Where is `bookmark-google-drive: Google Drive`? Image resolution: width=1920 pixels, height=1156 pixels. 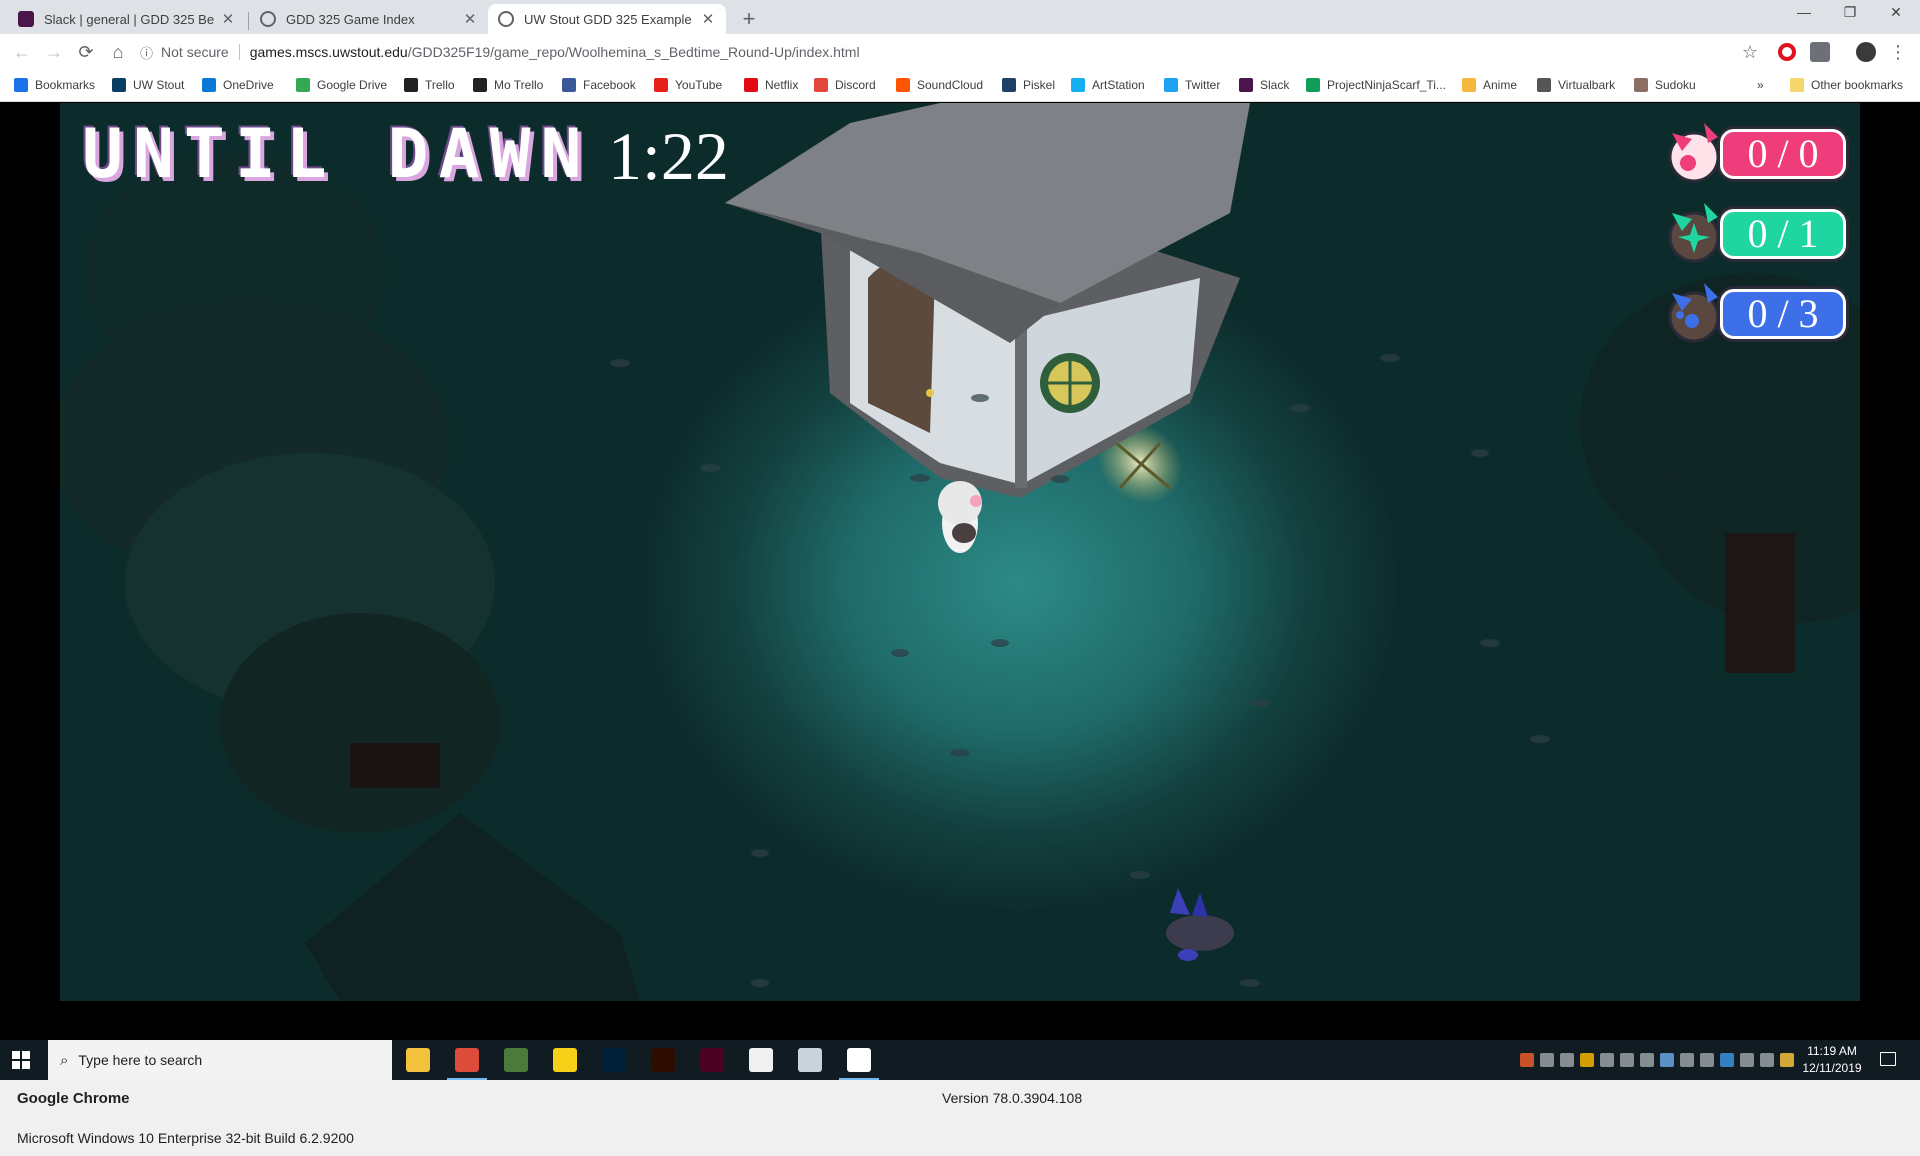 bookmark-google-drive: Google Drive is located at coordinates (341, 85).